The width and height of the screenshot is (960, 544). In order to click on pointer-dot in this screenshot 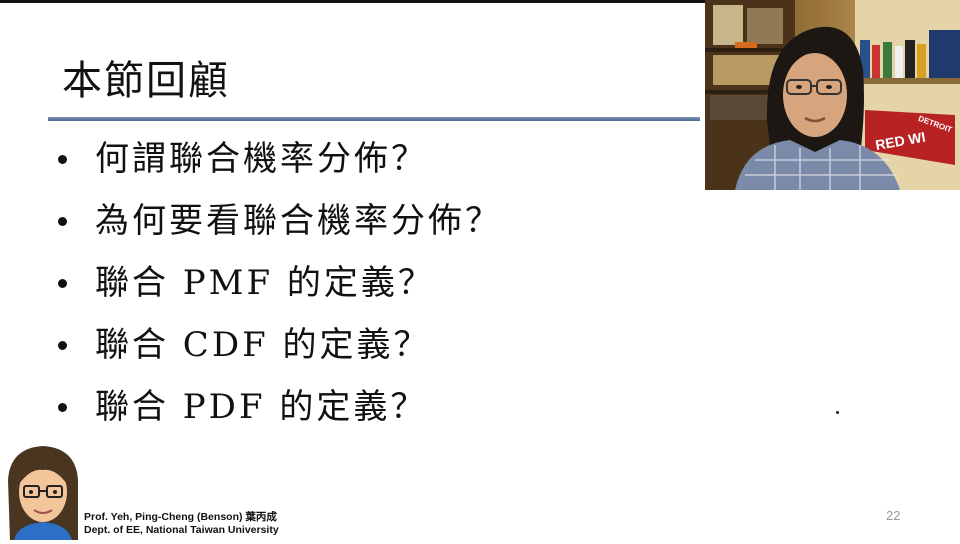, I will do `click(837, 412)`.